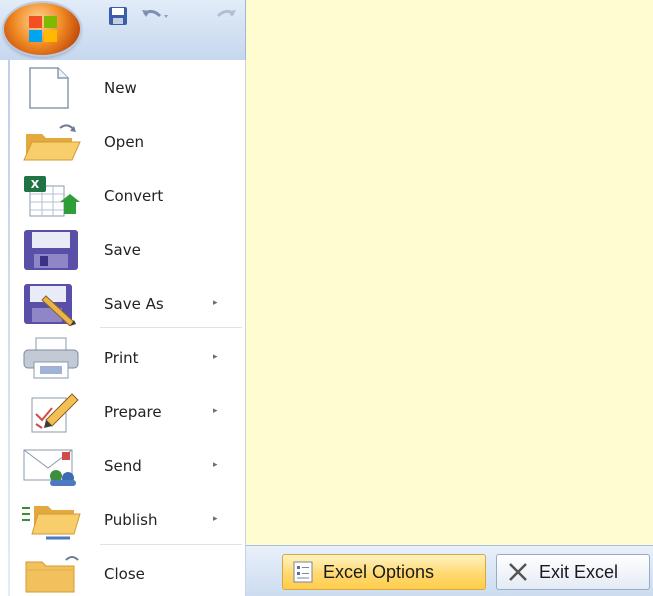 The height and width of the screenshot is (596, 653). Describe the element at coordinates (134, 304) in the screenshot. I see `menu-item-label: Save As` at that location.